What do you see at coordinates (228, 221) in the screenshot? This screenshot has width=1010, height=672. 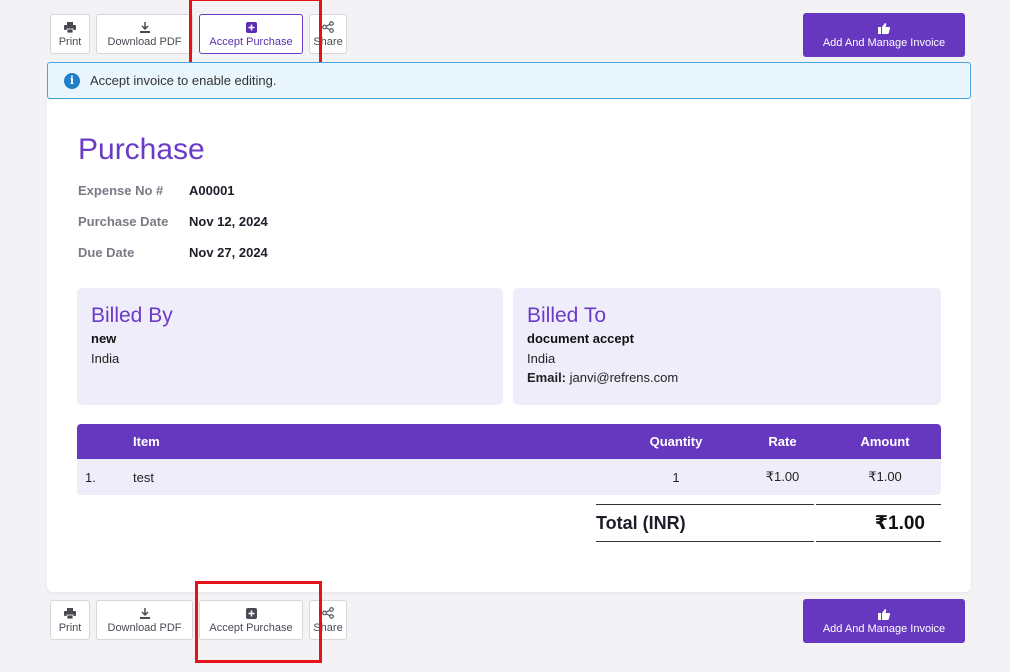 I see `meta-value: Nov 12, 2024` at bounding box center [228, 221].